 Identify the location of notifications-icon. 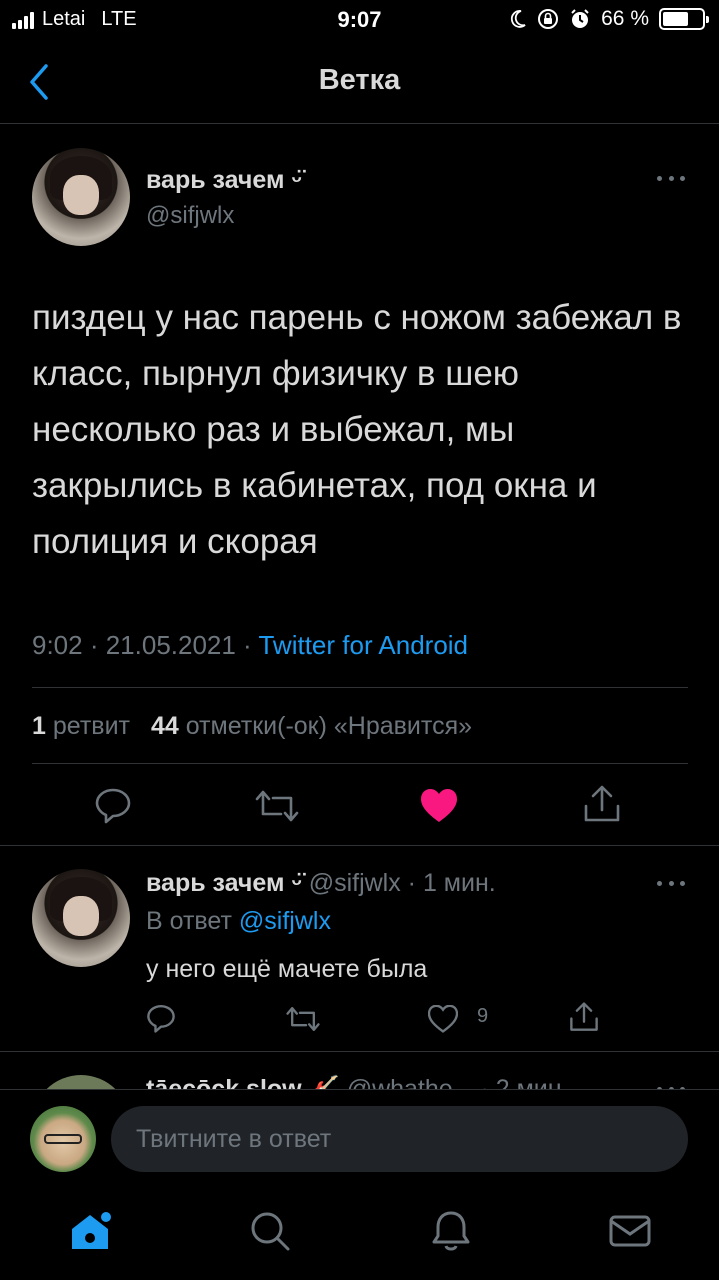
(451, 1231).